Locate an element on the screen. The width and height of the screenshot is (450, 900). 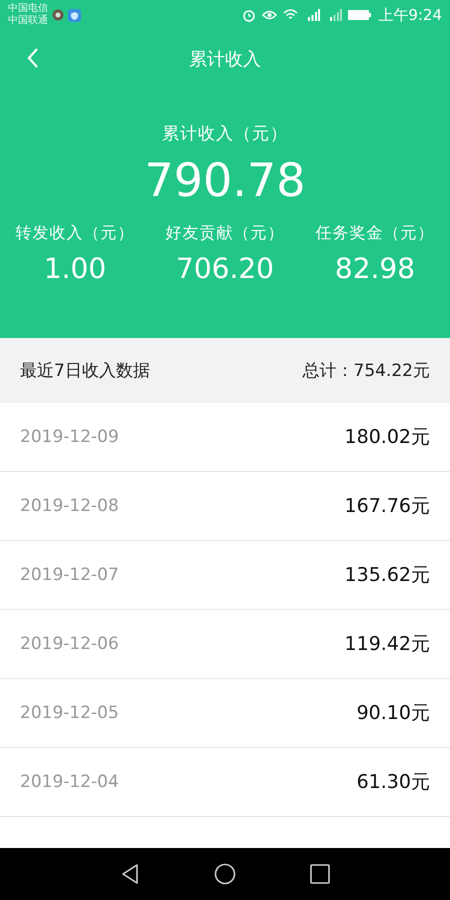
status-time: 上午9:24 is located at coordinates (410, 15).